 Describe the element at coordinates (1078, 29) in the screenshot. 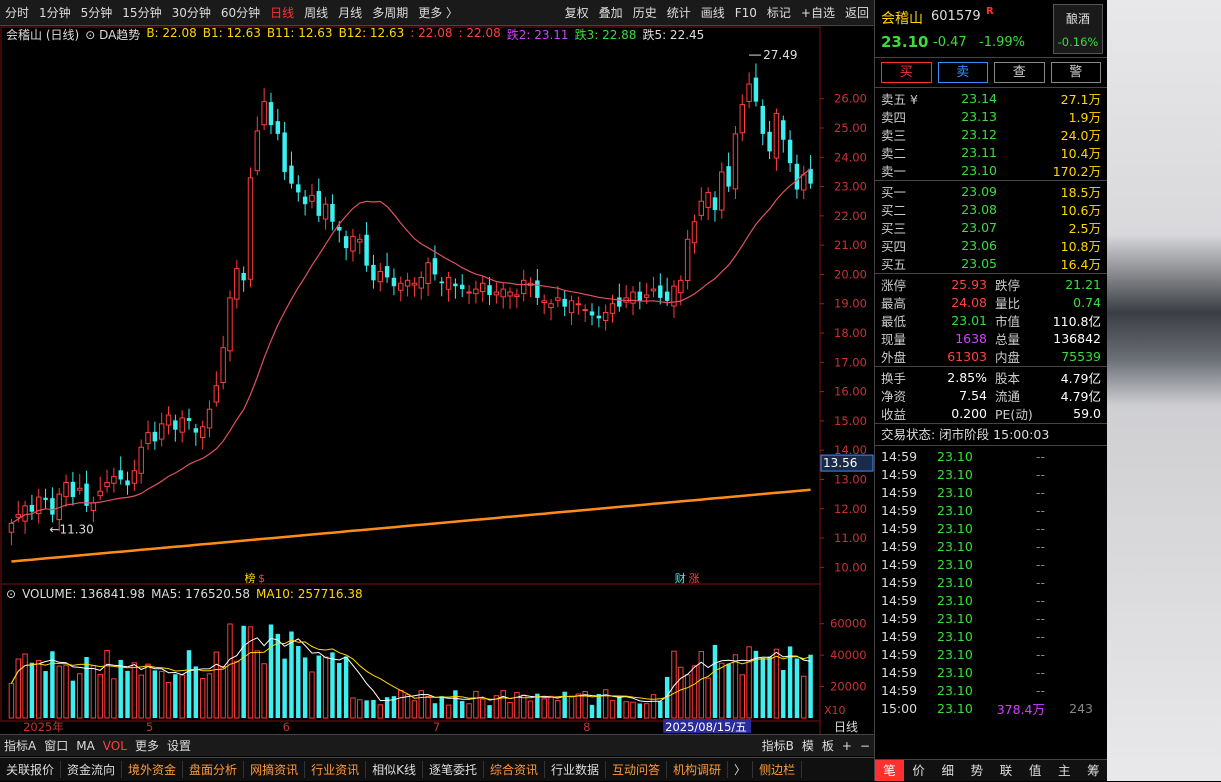

I see `sector-box: 酿酒 -0.16%` at that location.